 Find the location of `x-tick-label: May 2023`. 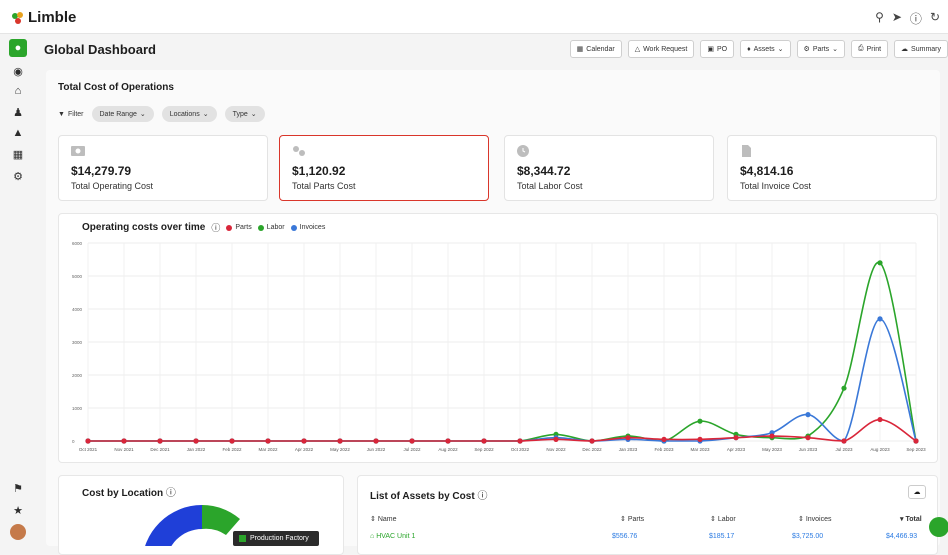

x-tick-label: May 2023 is located at coordinates (772, 449).